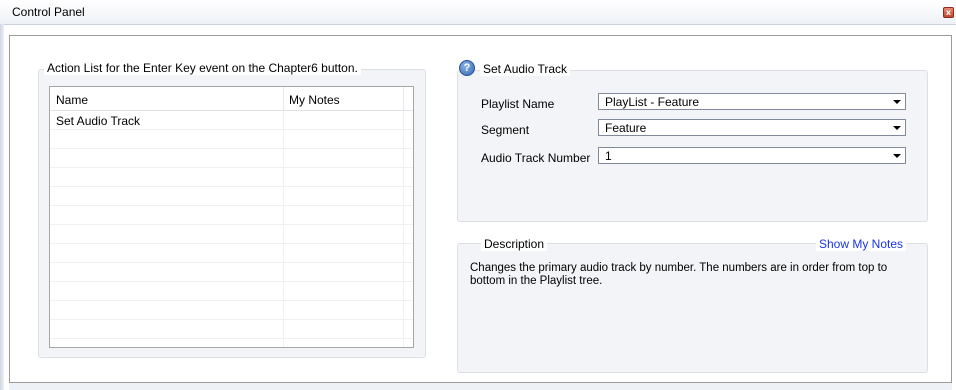  I want to click on close-button: x, so click(948, 12).